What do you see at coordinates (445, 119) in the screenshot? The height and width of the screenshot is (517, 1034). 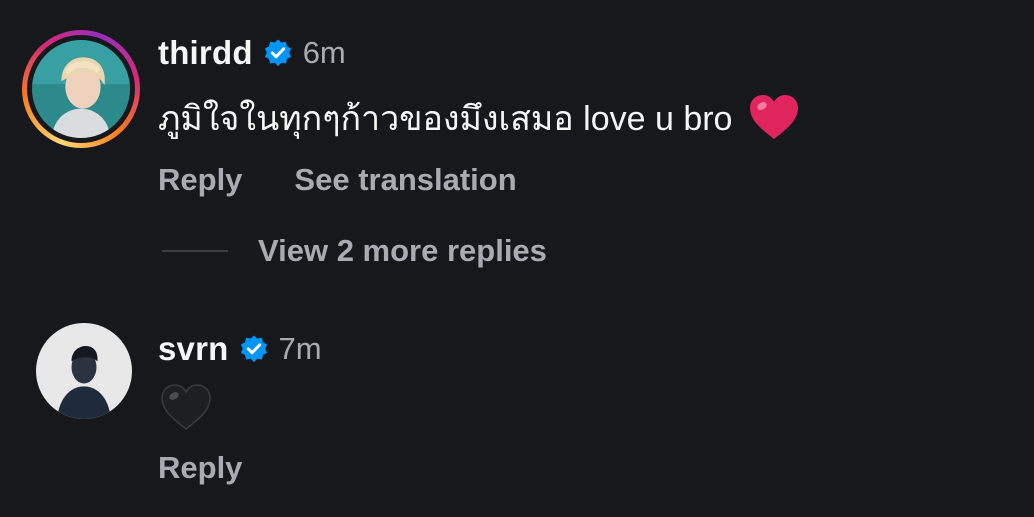 I see `comment-text: ภูมิใจในทุกๆก้าวของมึงเสมอ love u bro` at bounding box center [445, 119].